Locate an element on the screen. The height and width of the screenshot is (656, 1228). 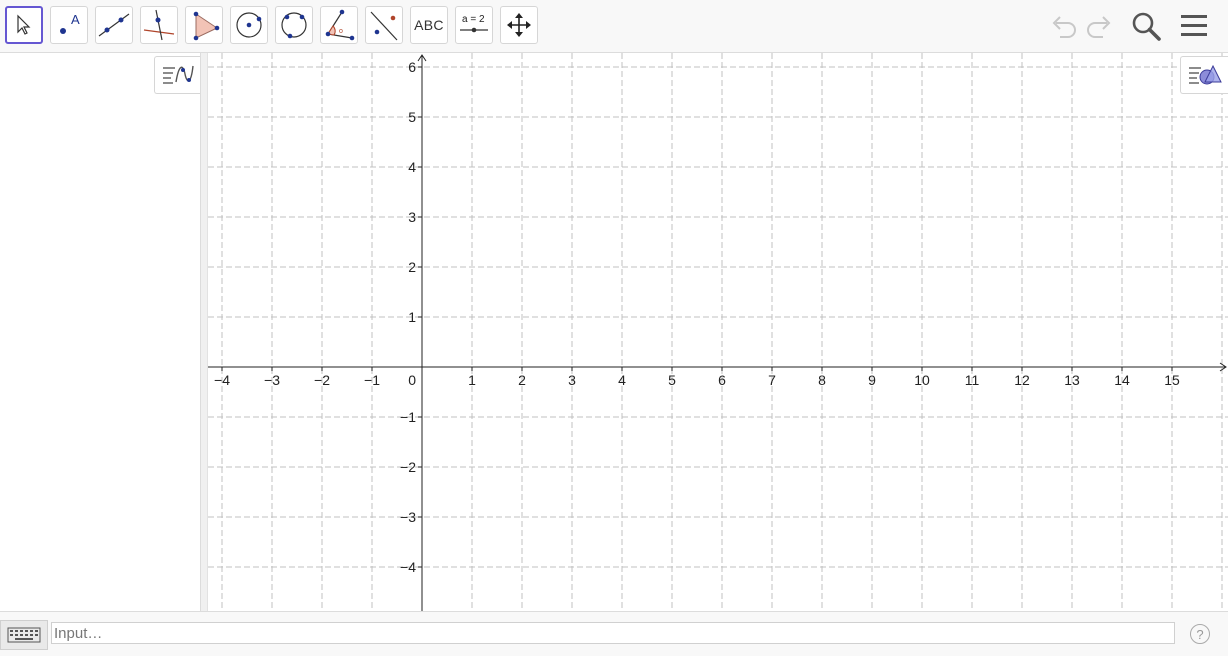
y-tick-label: −4 is located at coordinates (408, 567).